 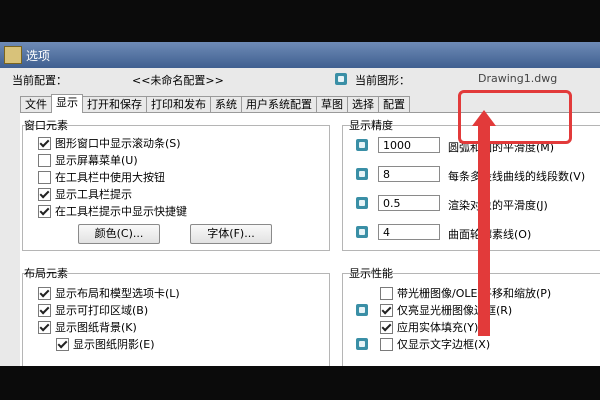 I want to click on tab-drafting: 草图, so click(x=332, y=104).